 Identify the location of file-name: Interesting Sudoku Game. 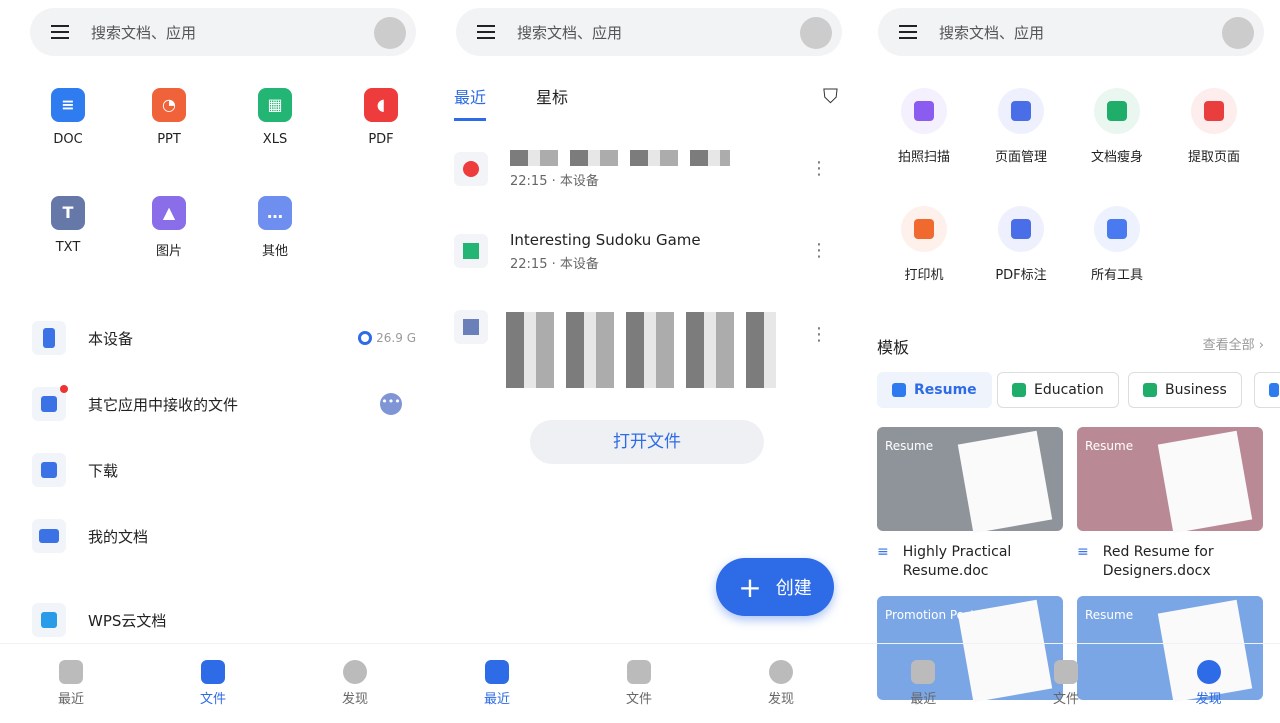
(605, 239).